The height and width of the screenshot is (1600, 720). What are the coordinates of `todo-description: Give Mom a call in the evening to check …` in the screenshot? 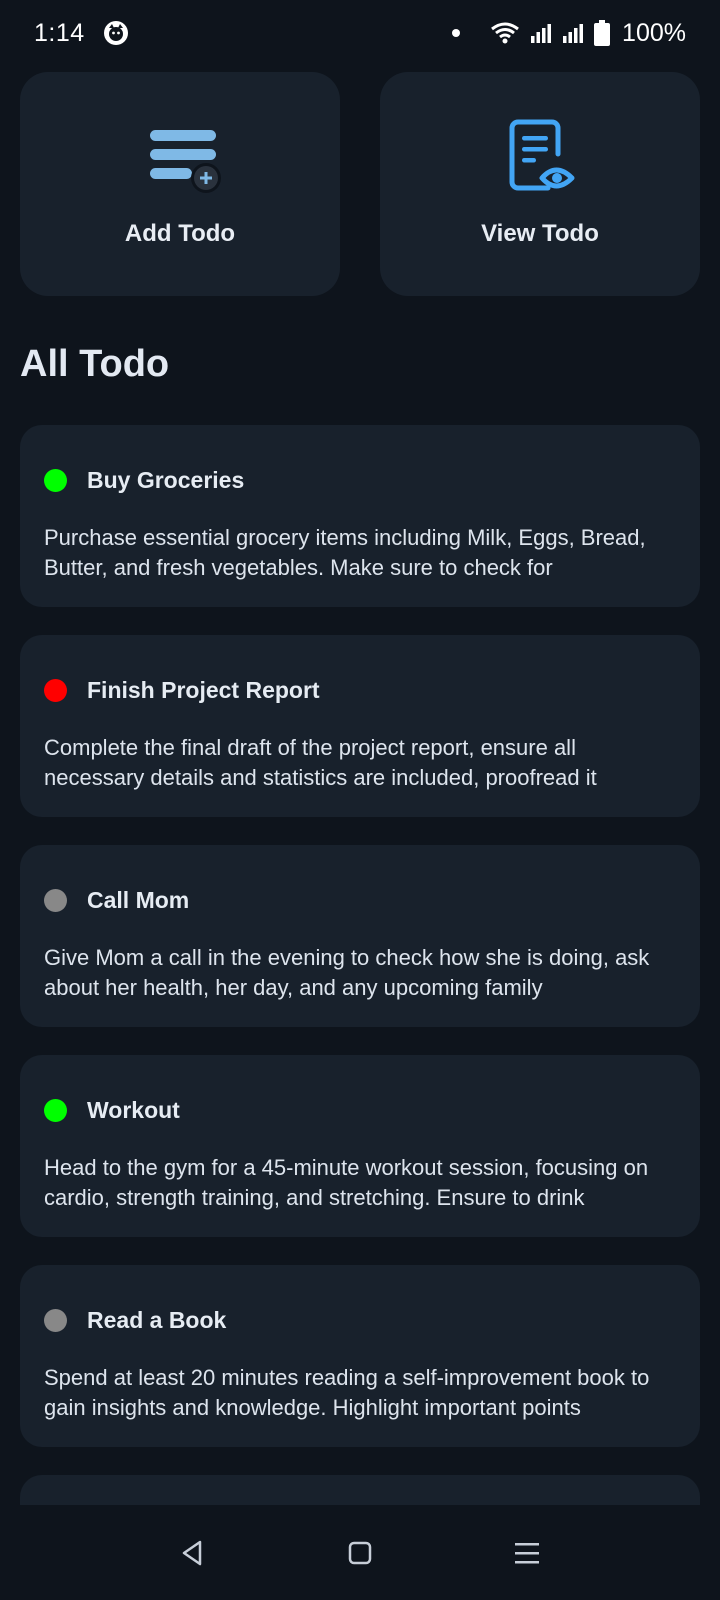 It's located at (347, 972).